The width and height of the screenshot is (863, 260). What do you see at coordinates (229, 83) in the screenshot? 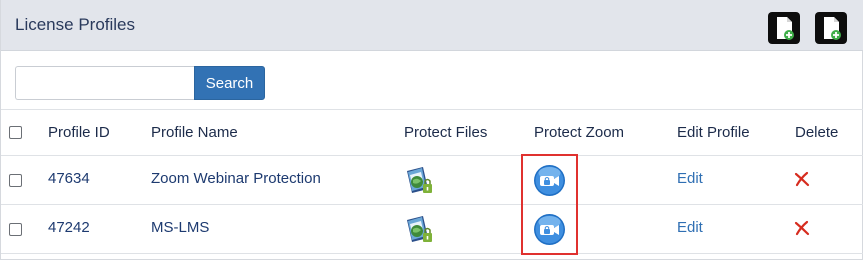
I see `search-button: Search` at bounding box center [229, 83].